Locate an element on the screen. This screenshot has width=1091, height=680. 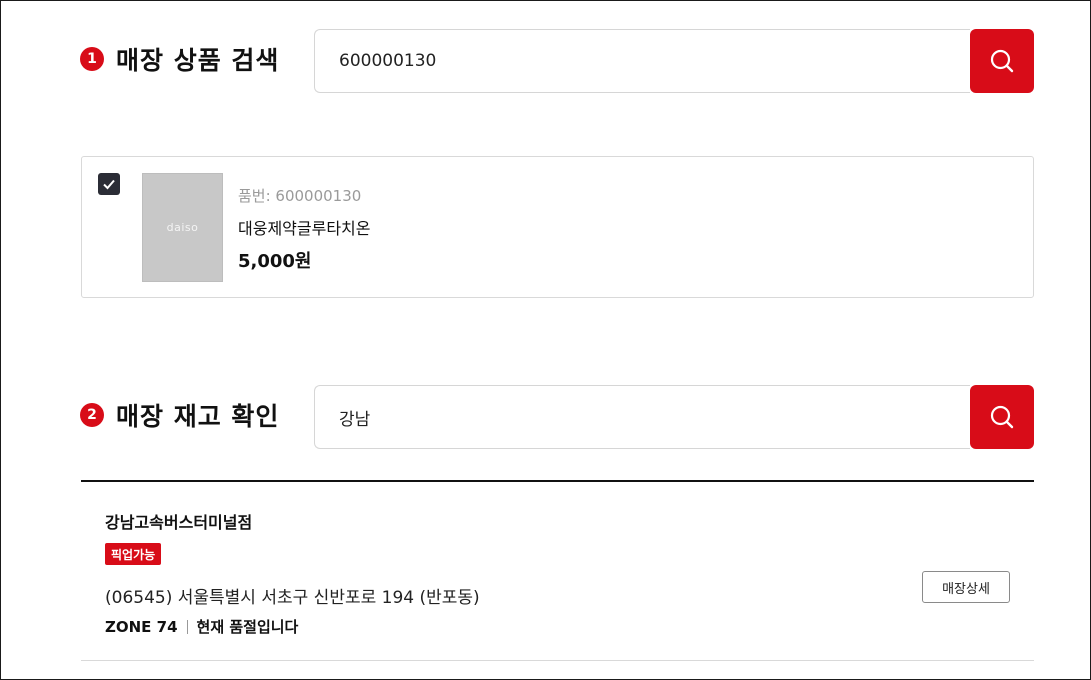
zone-separator is located at coordinates (187, 626).